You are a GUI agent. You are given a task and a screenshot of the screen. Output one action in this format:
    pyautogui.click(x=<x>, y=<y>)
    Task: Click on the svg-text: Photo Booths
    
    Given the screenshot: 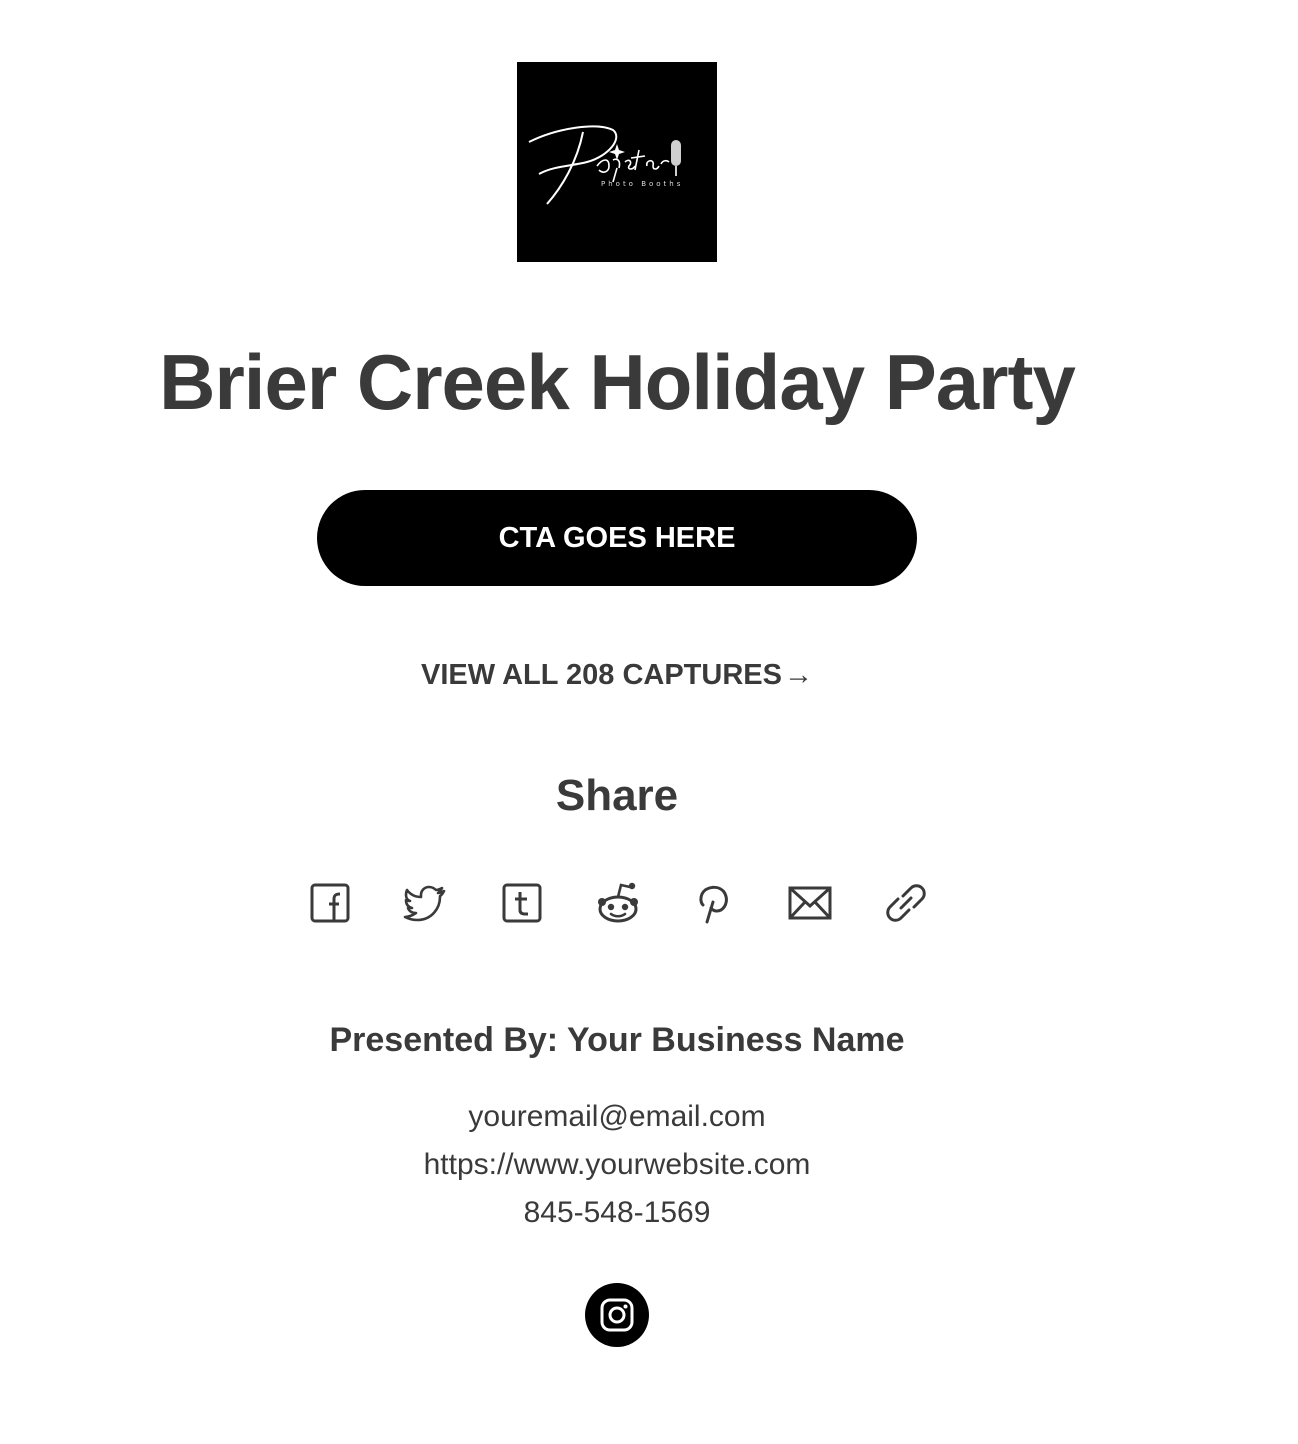 What is the action you would take?
    pyautogui.click(x=642, y=184)
    